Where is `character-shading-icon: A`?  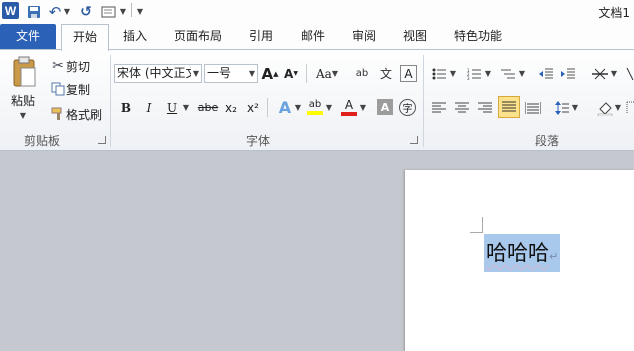 character-shading-icon: A is located at coordinates (385, 107).